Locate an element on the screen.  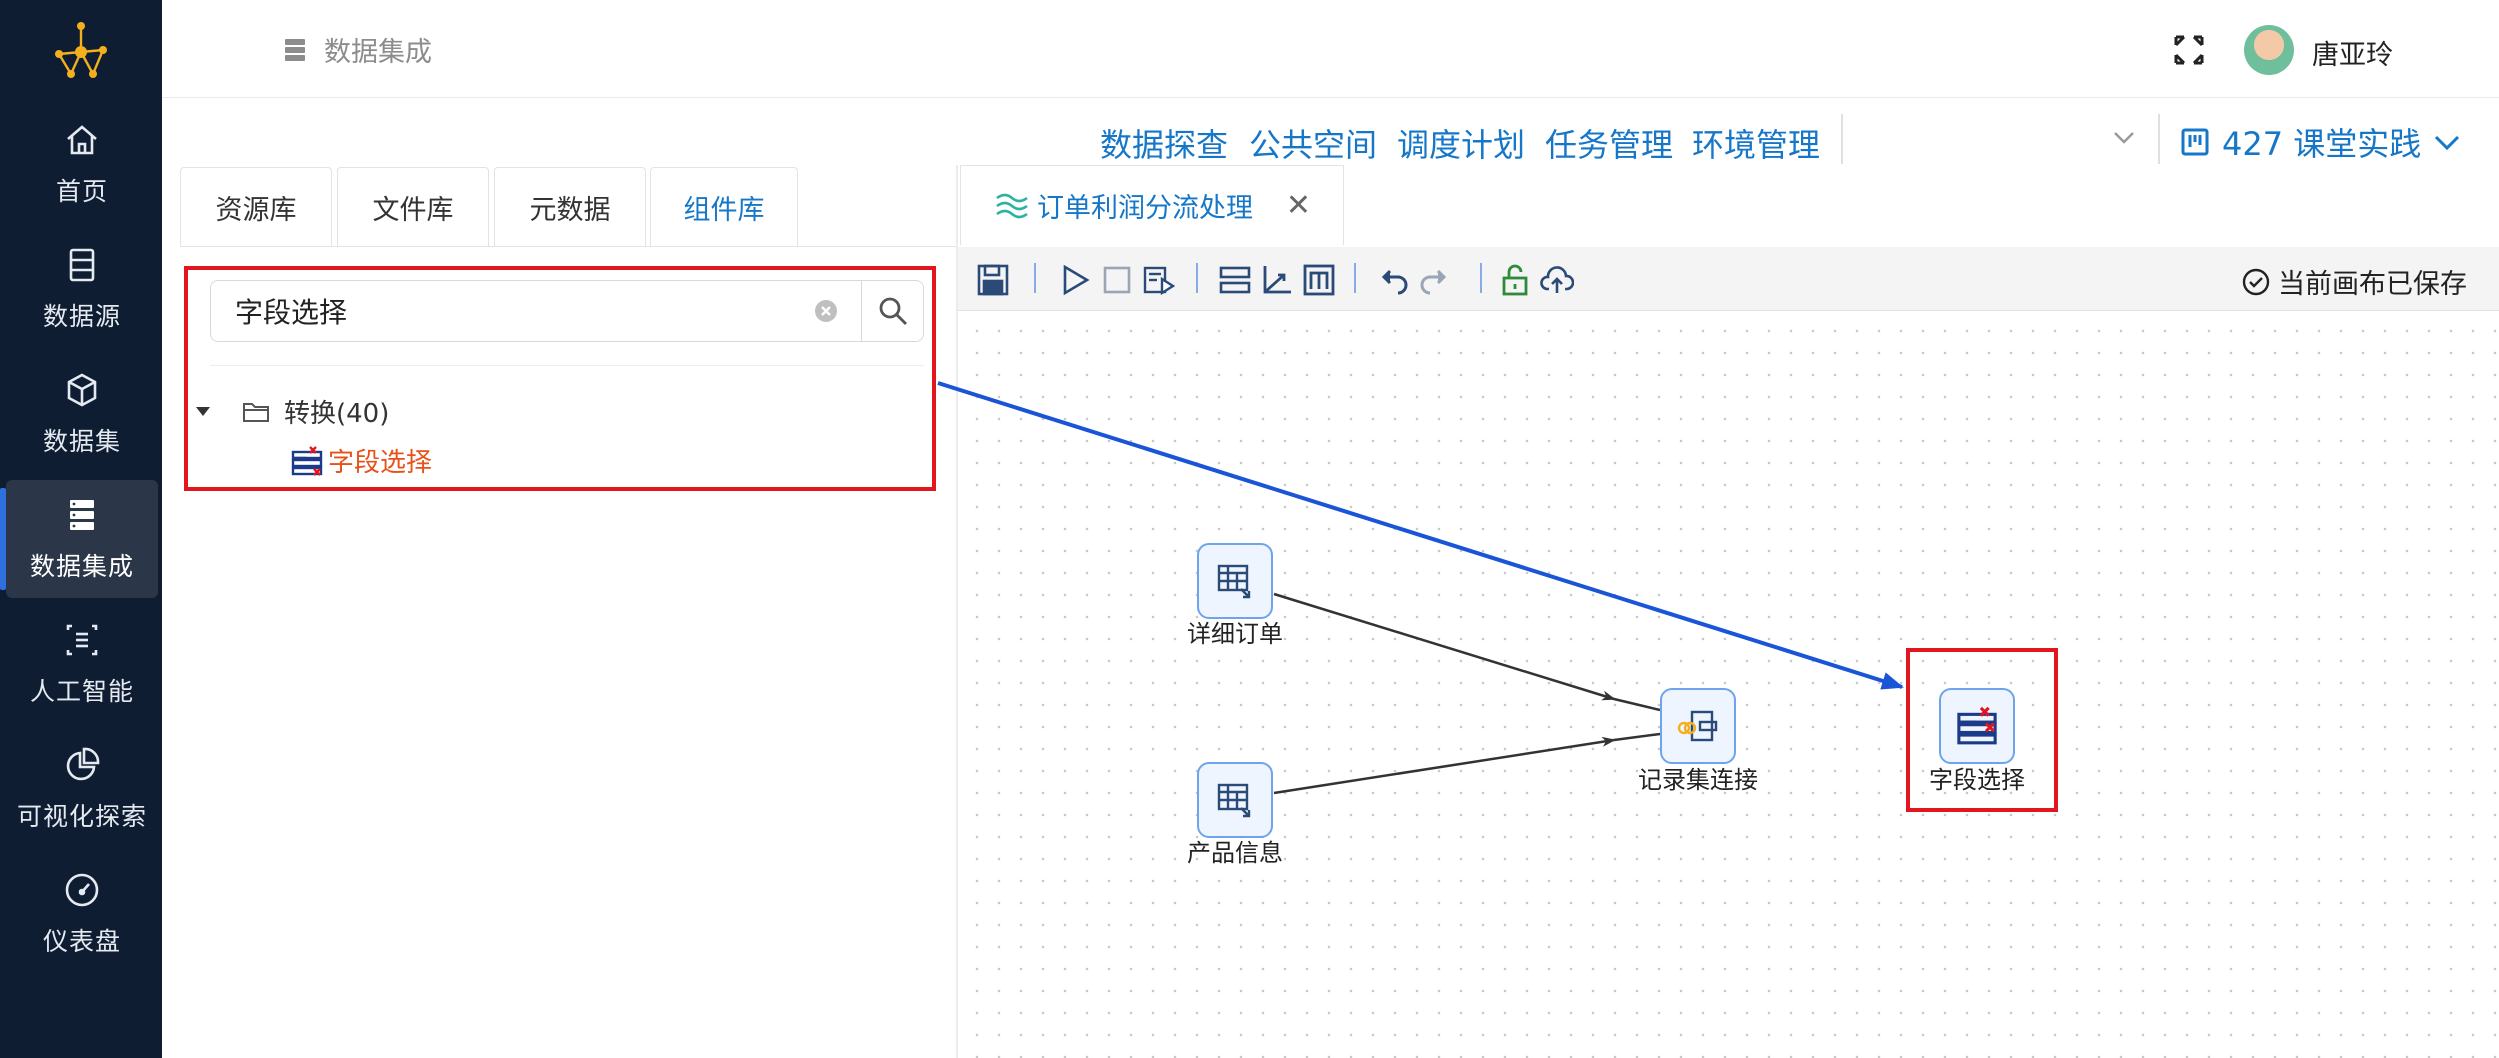
cube-icon is located at coordinates (82, 390).